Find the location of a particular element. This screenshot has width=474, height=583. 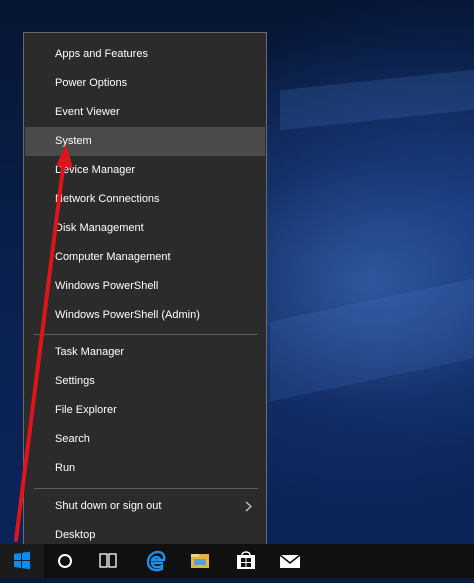

menu-item-label: System is located at coordinates (73, 141).